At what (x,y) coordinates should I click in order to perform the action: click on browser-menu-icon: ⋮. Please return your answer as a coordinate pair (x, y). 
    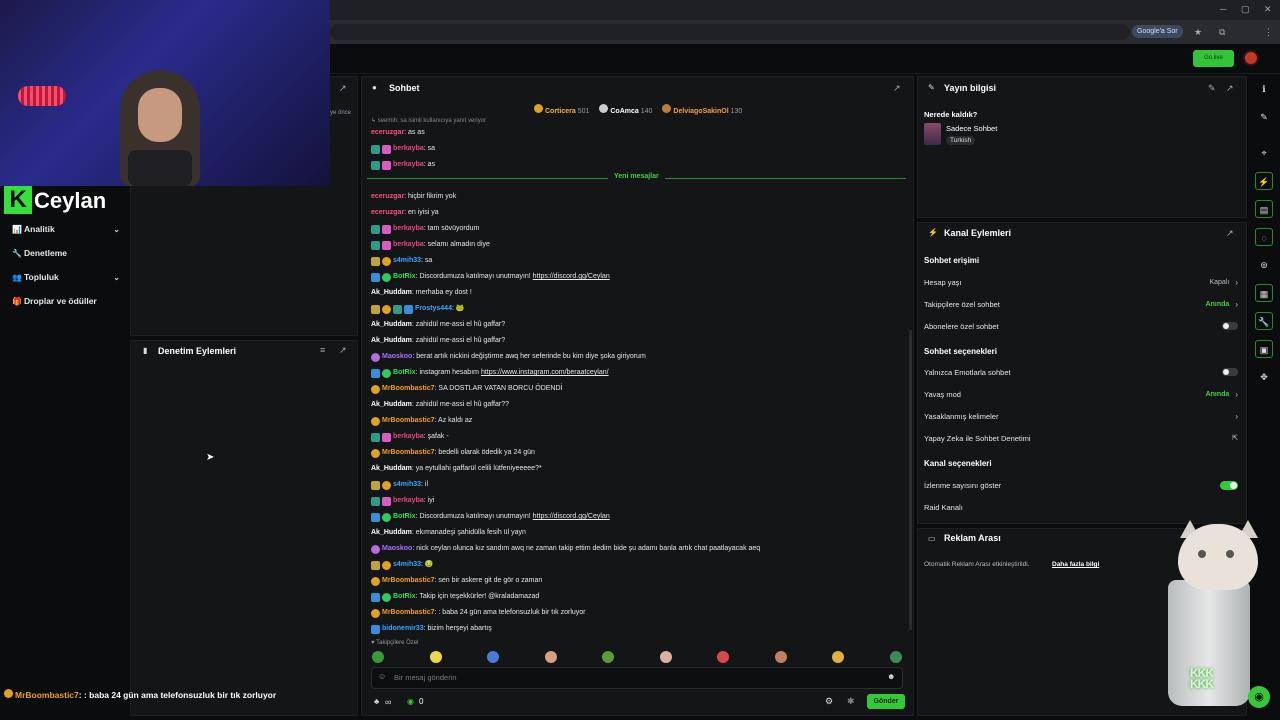
    Looking at the image, I should click on (1268, 32).